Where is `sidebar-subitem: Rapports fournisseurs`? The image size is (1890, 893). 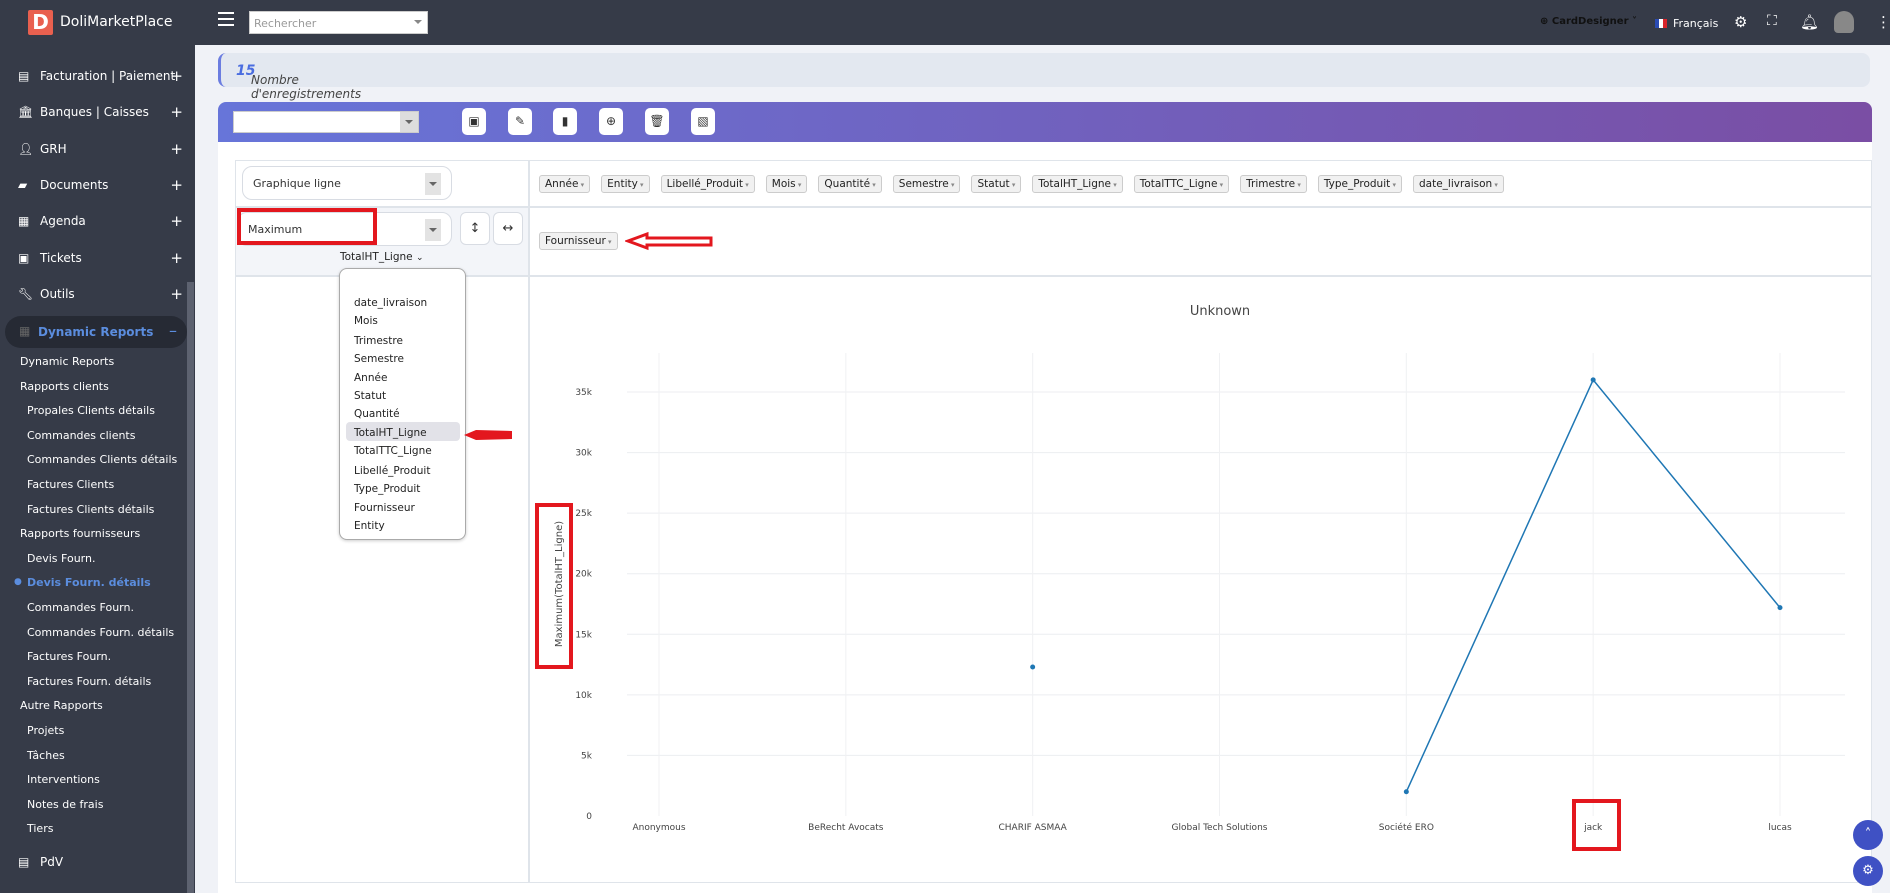 sidebar-subitem: Rapports fournisseurs is located at coordinates (80, 533).